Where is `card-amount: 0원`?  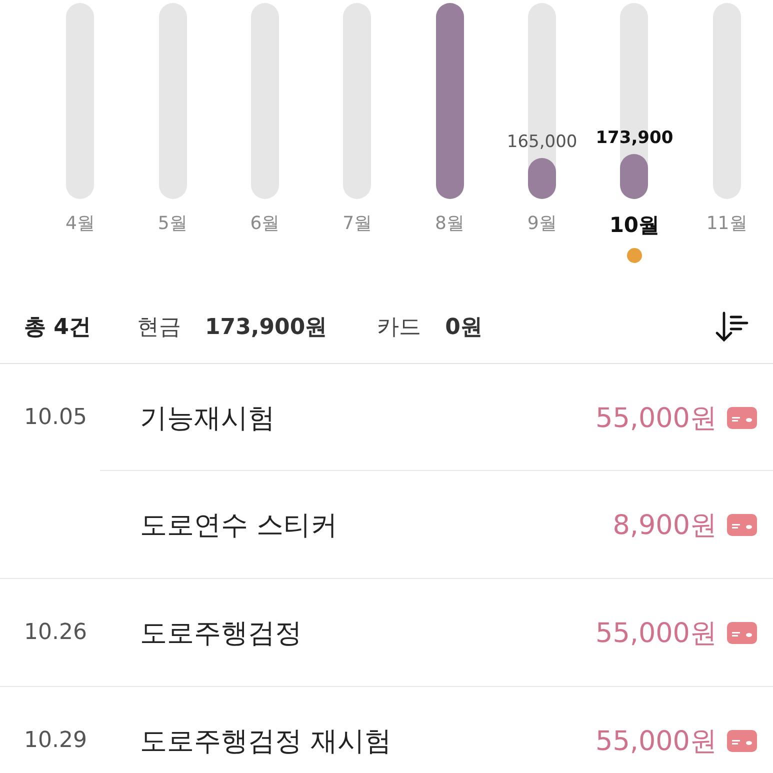 card-amount: 0원 is located at coordinates (463, 328).